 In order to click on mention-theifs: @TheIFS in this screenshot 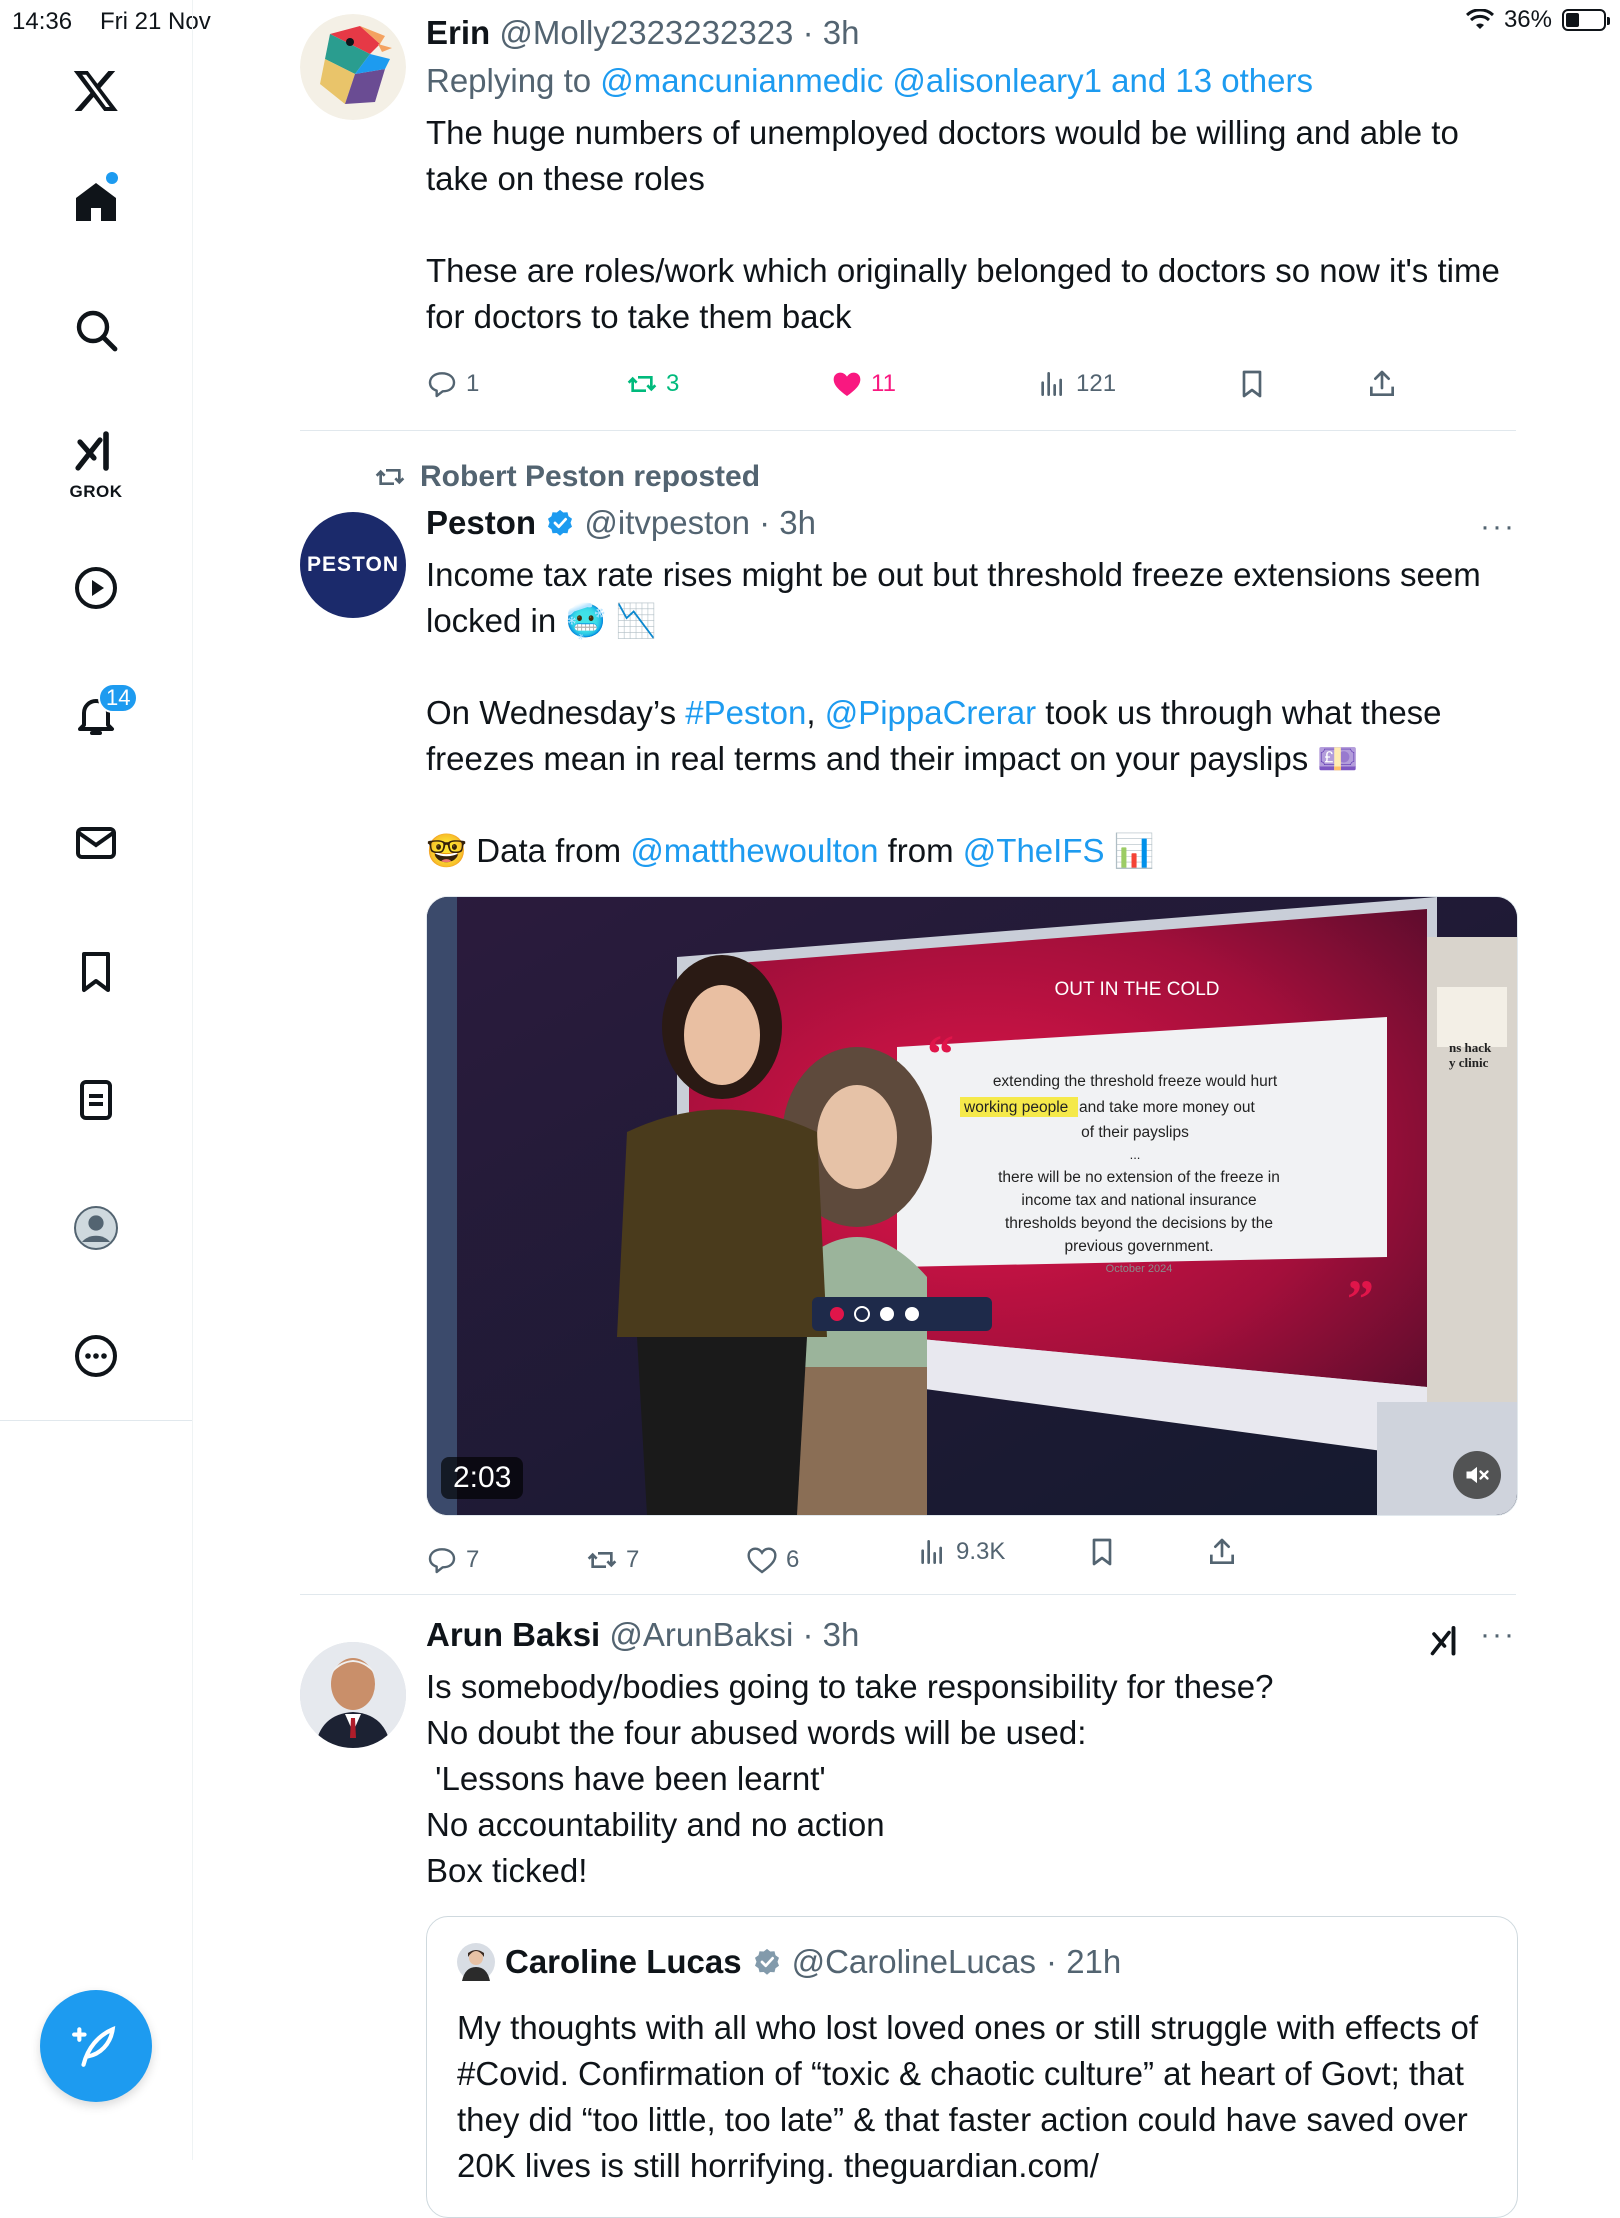, I will do `click(1034, 850)`.